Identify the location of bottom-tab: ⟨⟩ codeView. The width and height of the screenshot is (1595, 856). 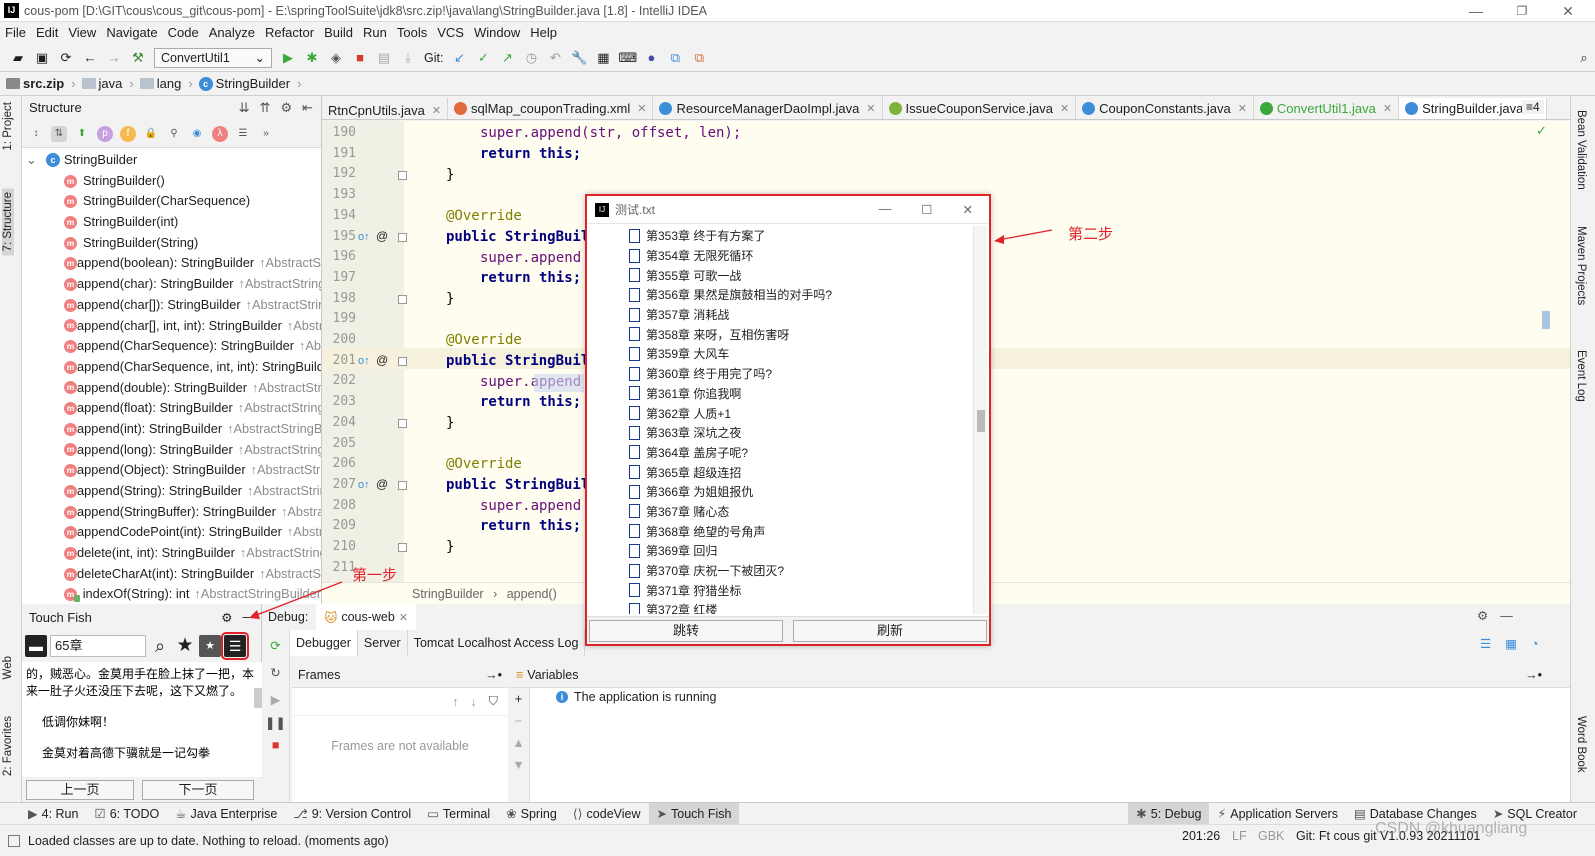
(607, 814).